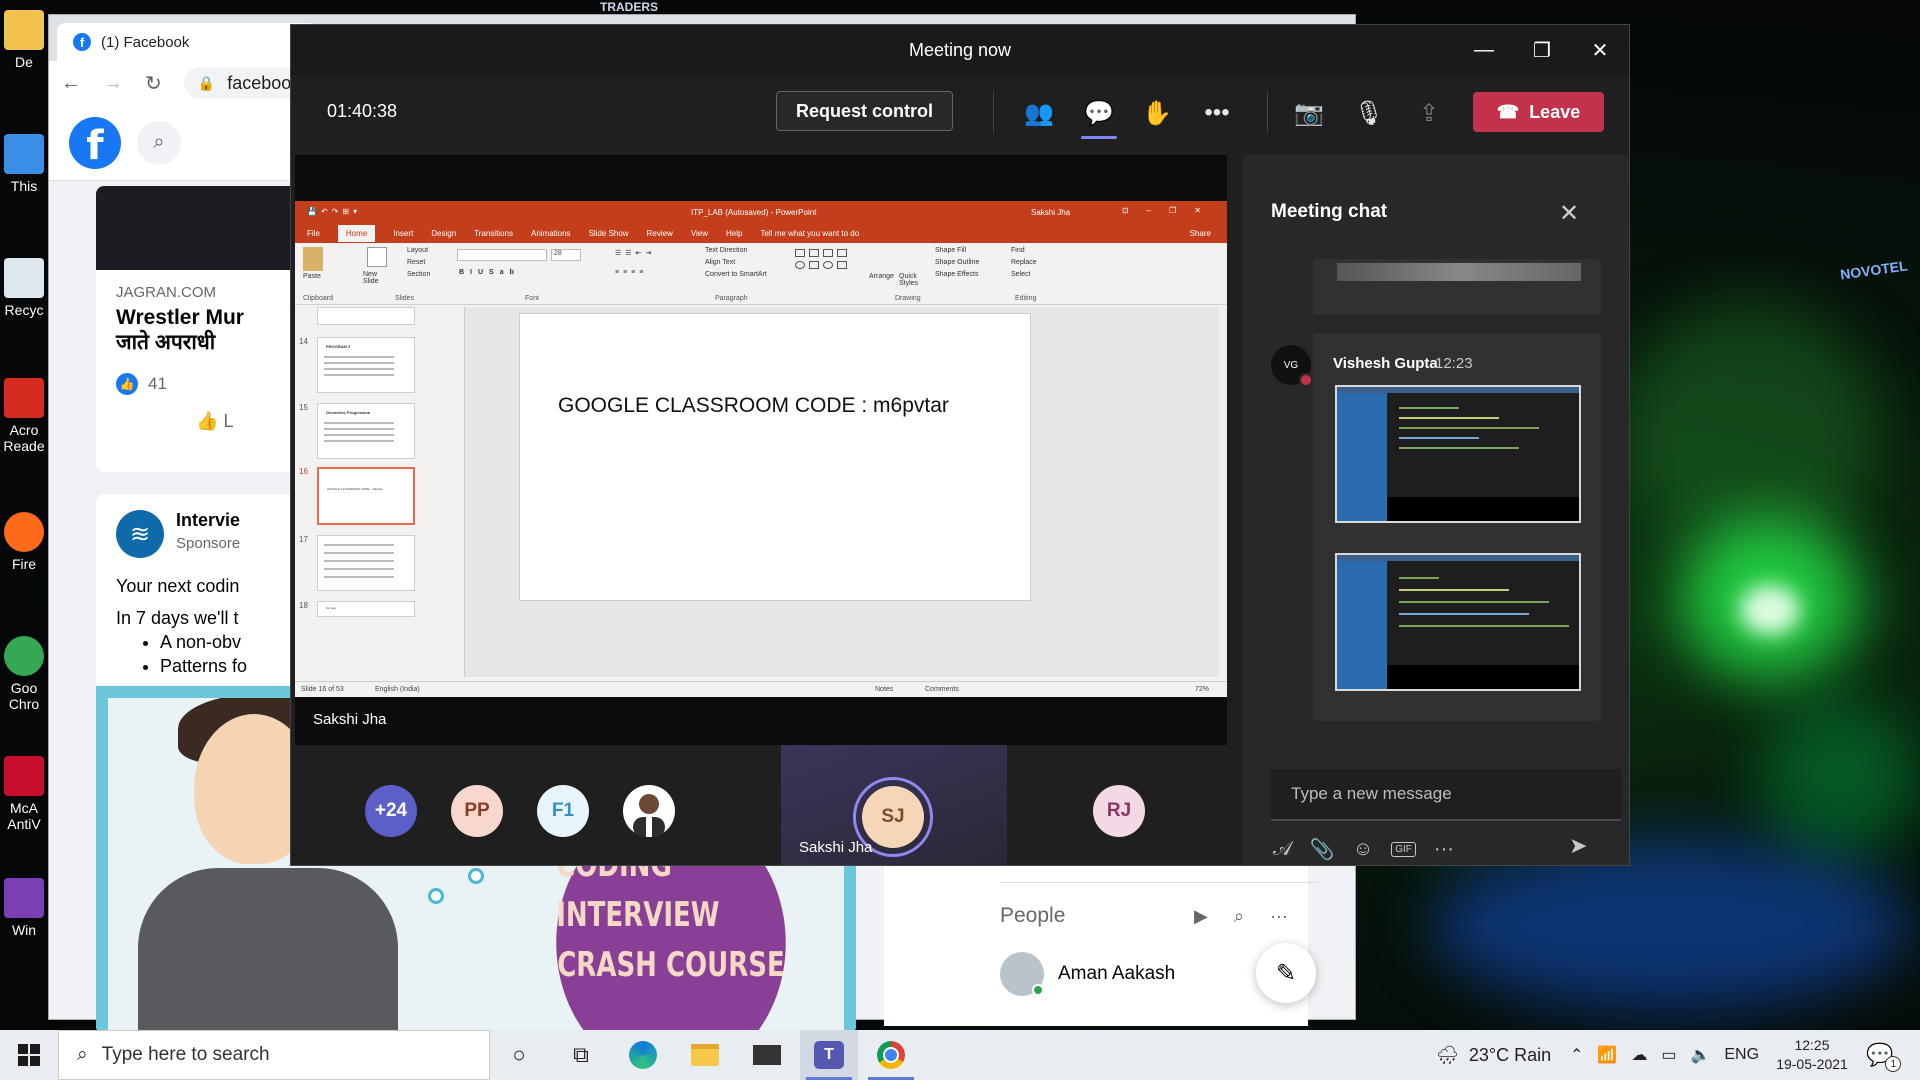 The height and width of the screenshot is (1080, 1920). Describe the element at coordinates (842, 492) in the screenshot. I see `slide-editing-area: GOOGLE CLASSROOM CODE : m6pvtar` at that location.